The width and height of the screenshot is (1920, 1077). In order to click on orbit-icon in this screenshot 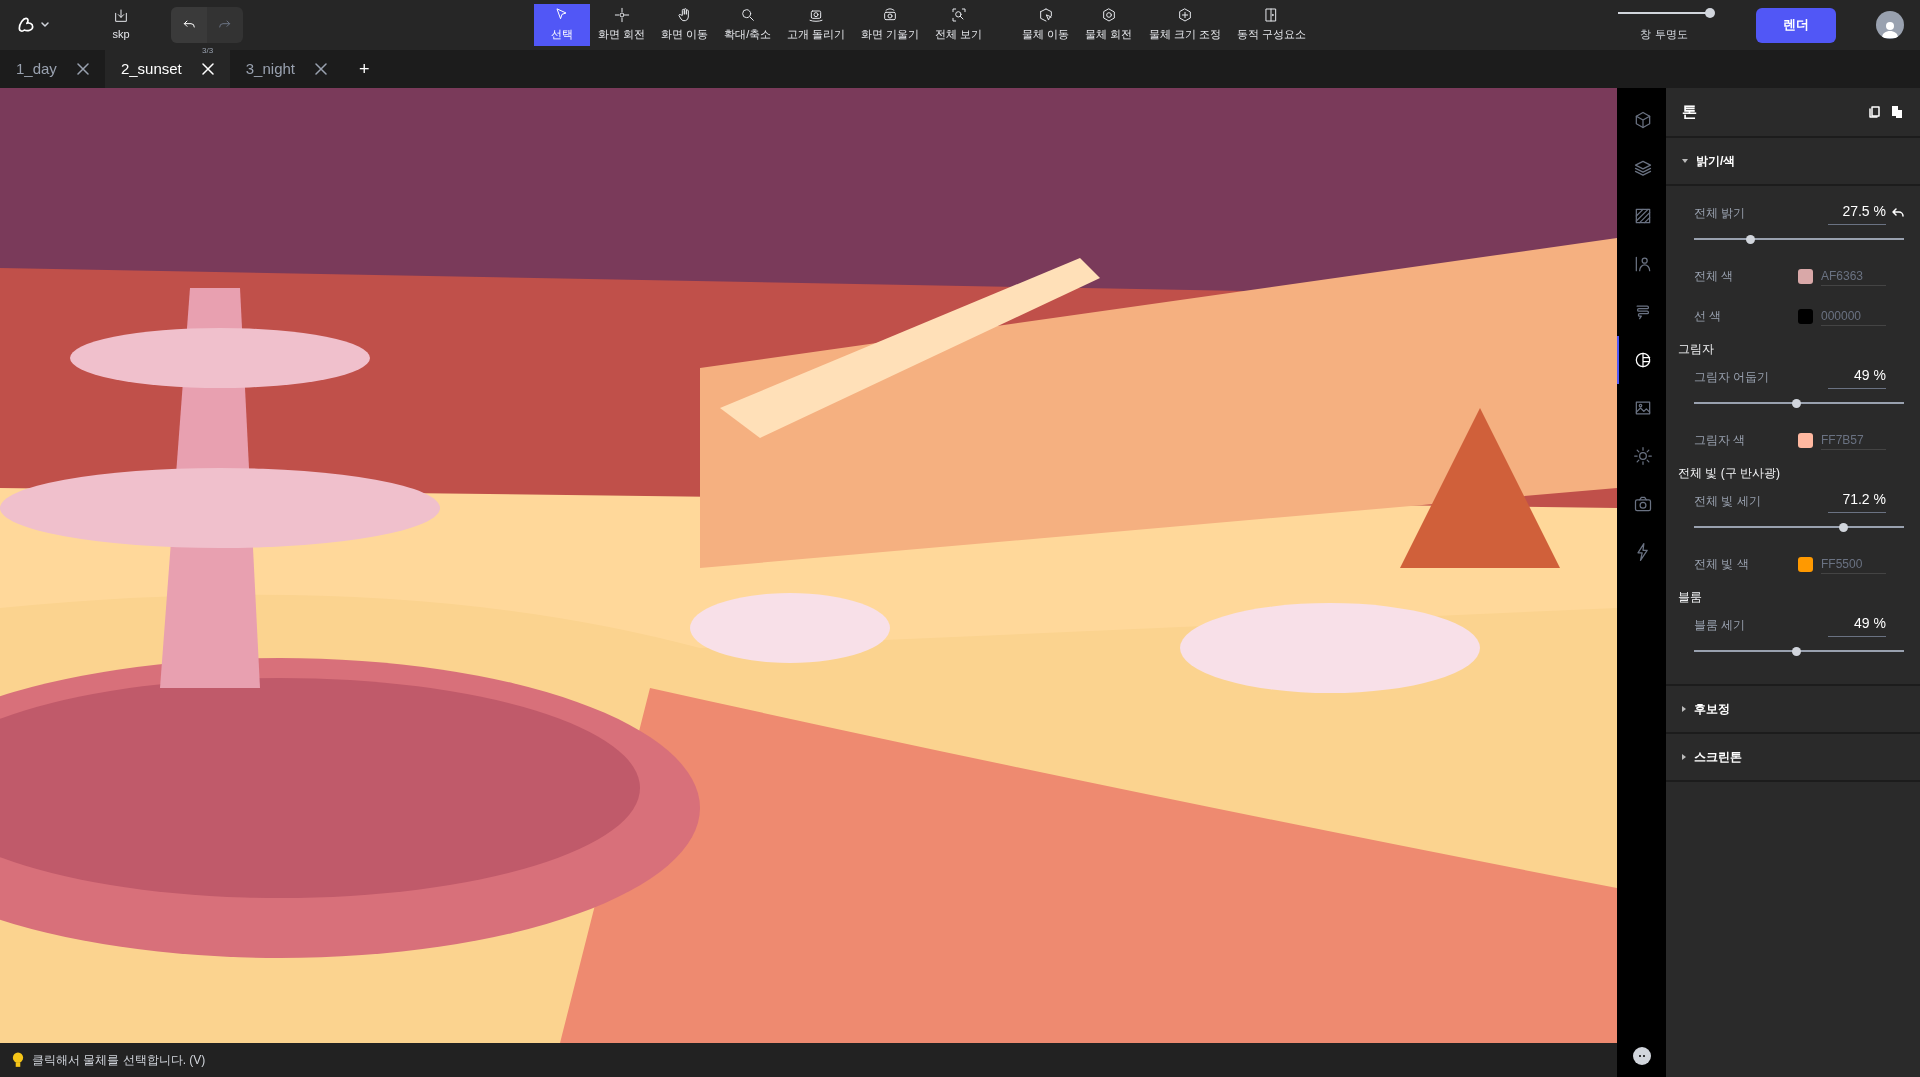, I will do `click(621, 15)`.